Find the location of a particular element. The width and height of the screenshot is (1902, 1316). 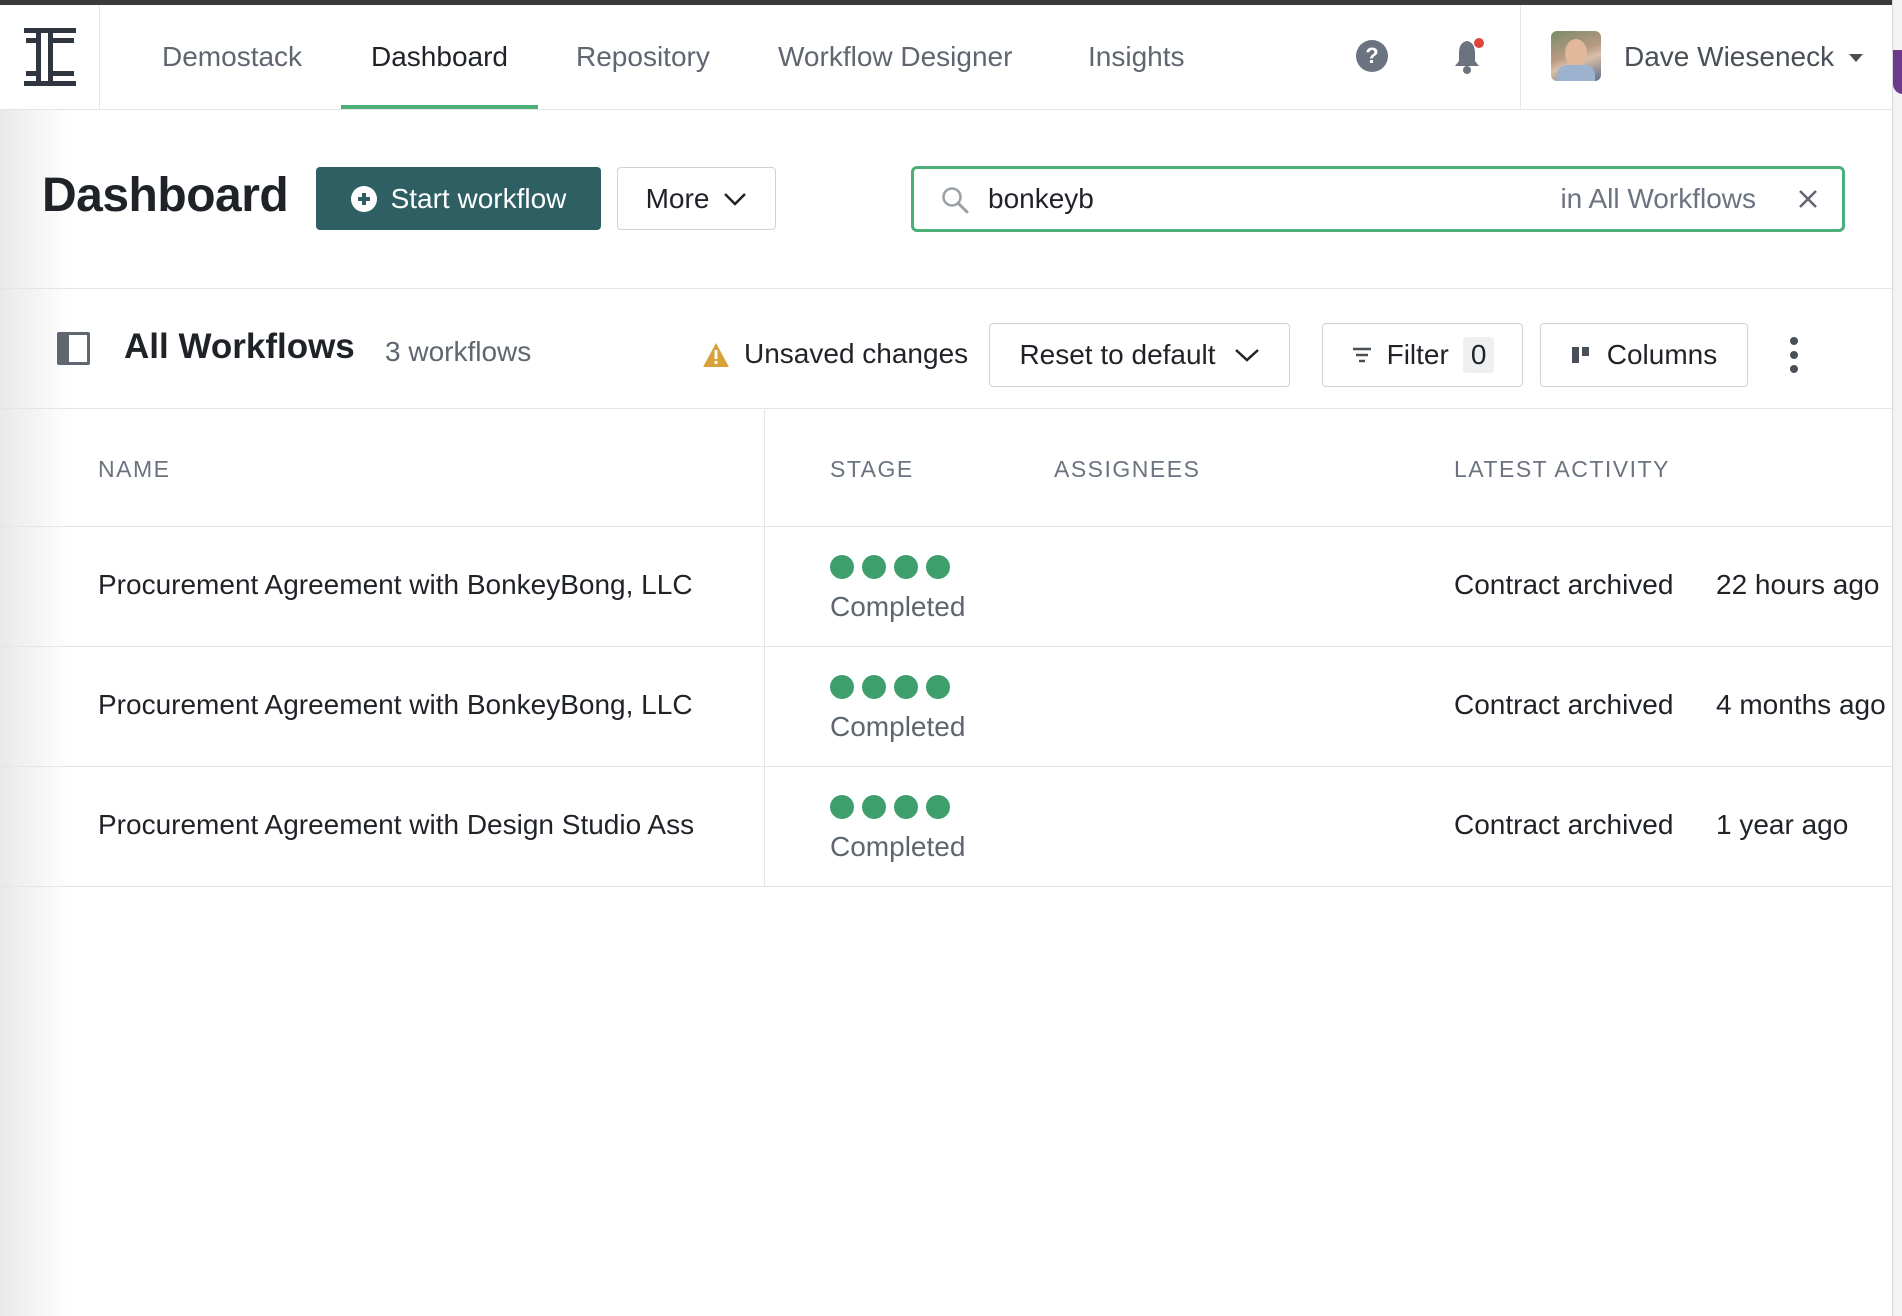

header-divider is located at coordinates (946, 288).